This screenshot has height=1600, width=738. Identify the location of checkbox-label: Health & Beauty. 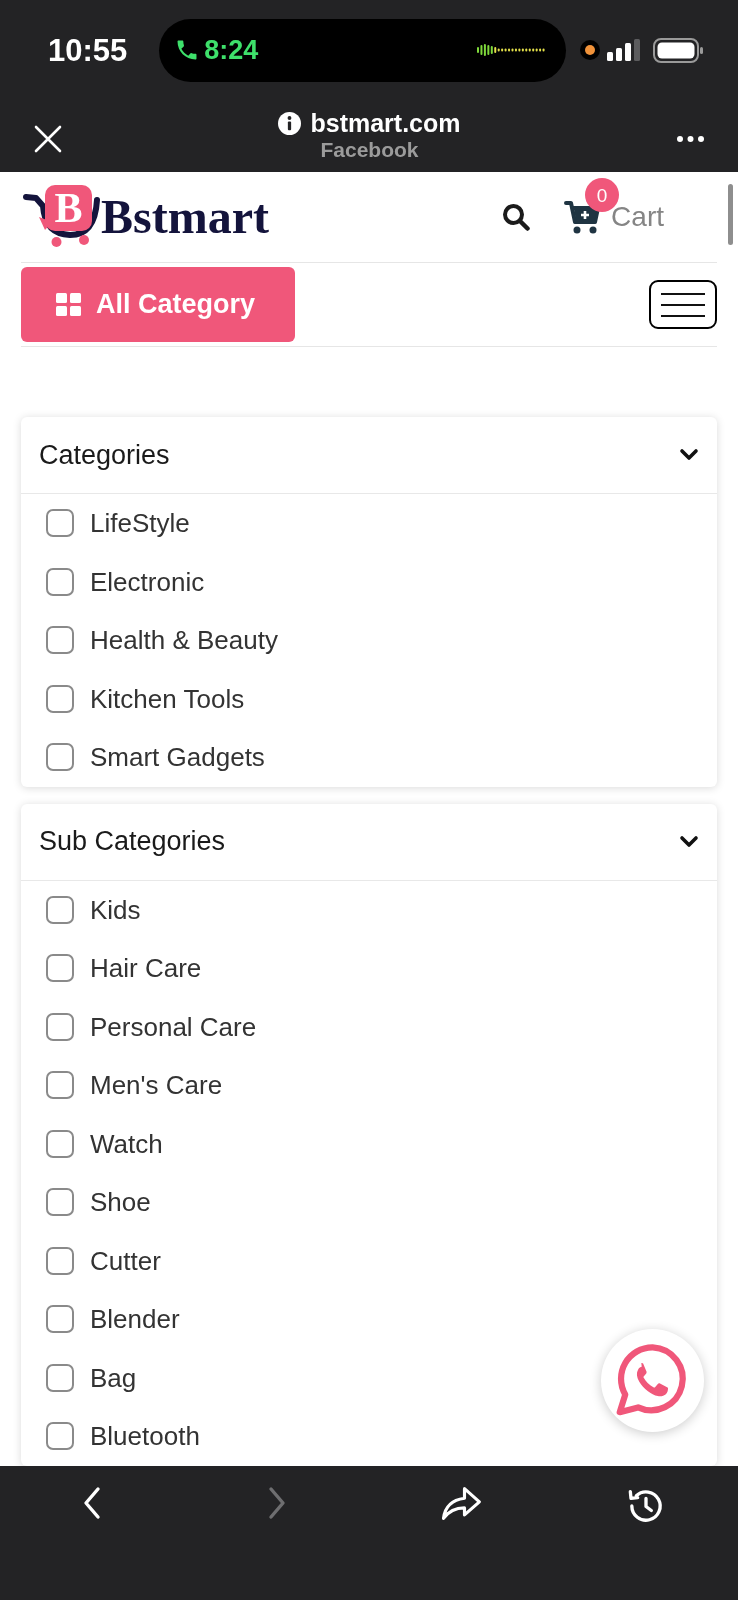
(184, 640).